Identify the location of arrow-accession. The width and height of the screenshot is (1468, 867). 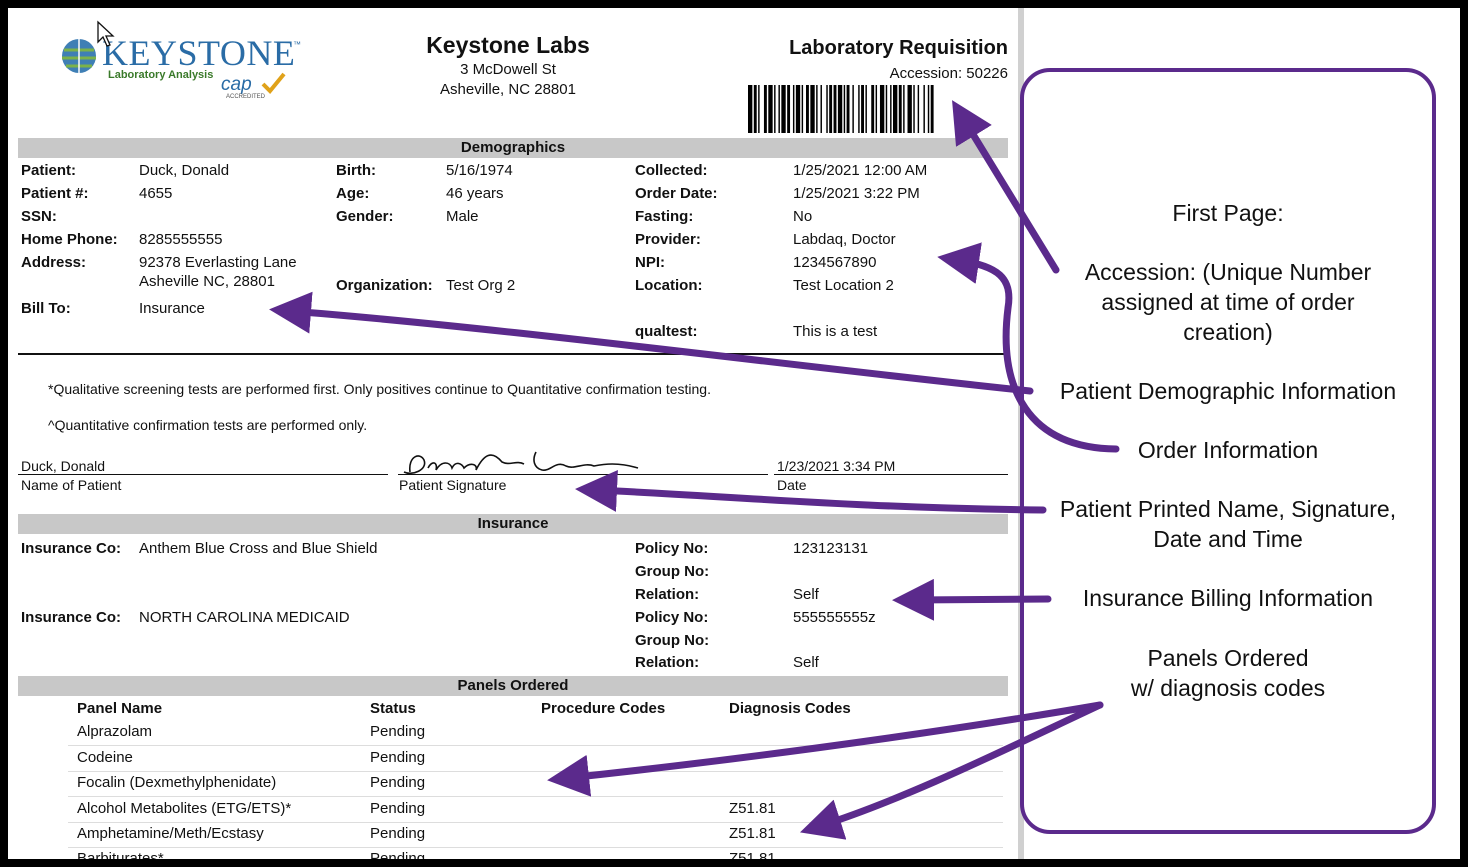
(1006, 187).